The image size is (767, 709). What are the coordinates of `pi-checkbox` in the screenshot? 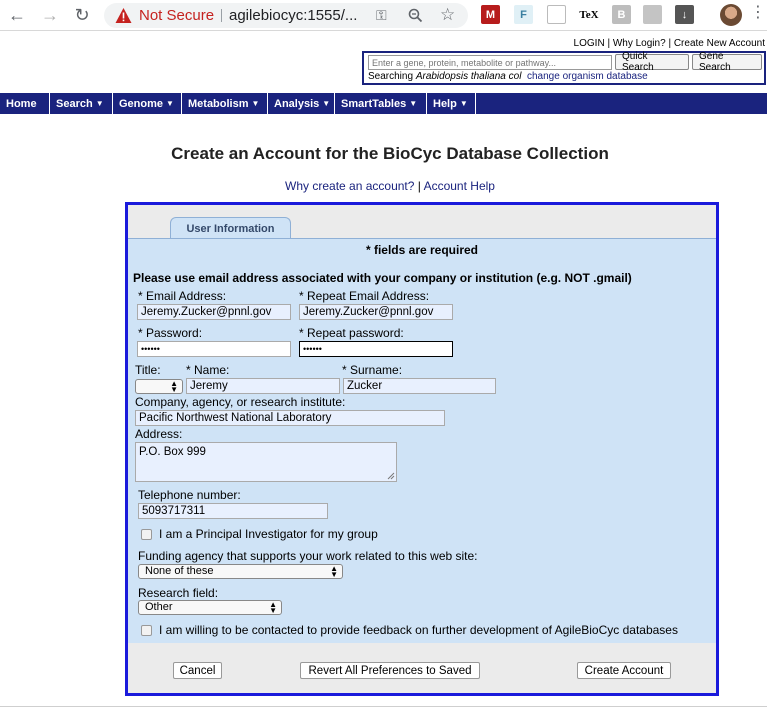 It's located at (146, 534).